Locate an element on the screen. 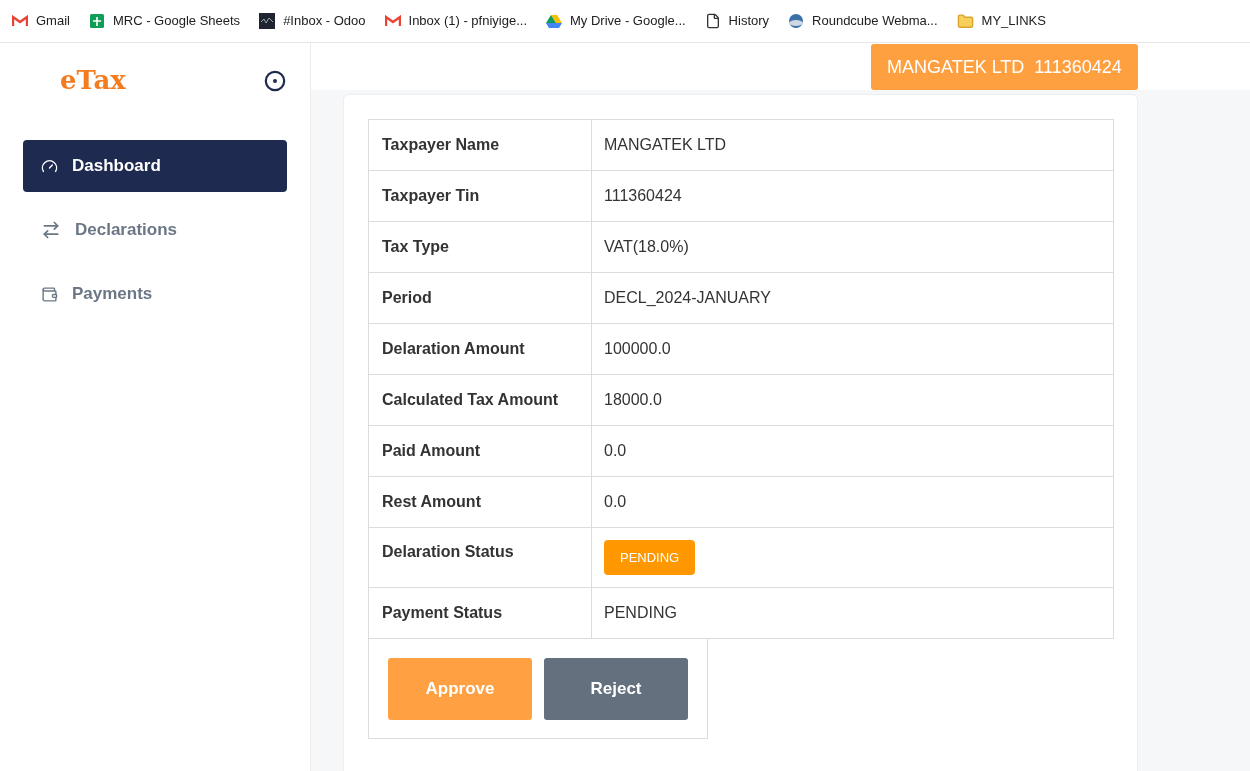 The image size is (1250, 771). logo: eTax is located at coordinates (93, 80).